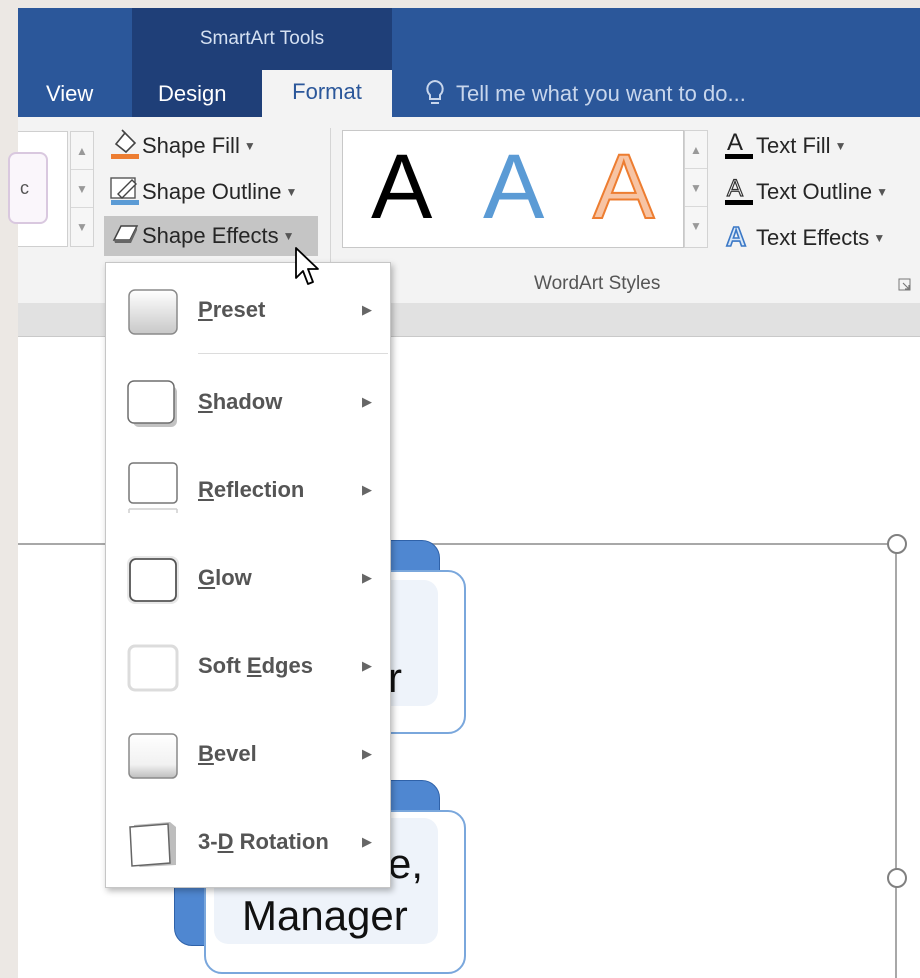  What do you see at coordinates (255, 665) in the screenshot?
I see `menu-item-label: Soft Edges` at bounding box center [255, 665].